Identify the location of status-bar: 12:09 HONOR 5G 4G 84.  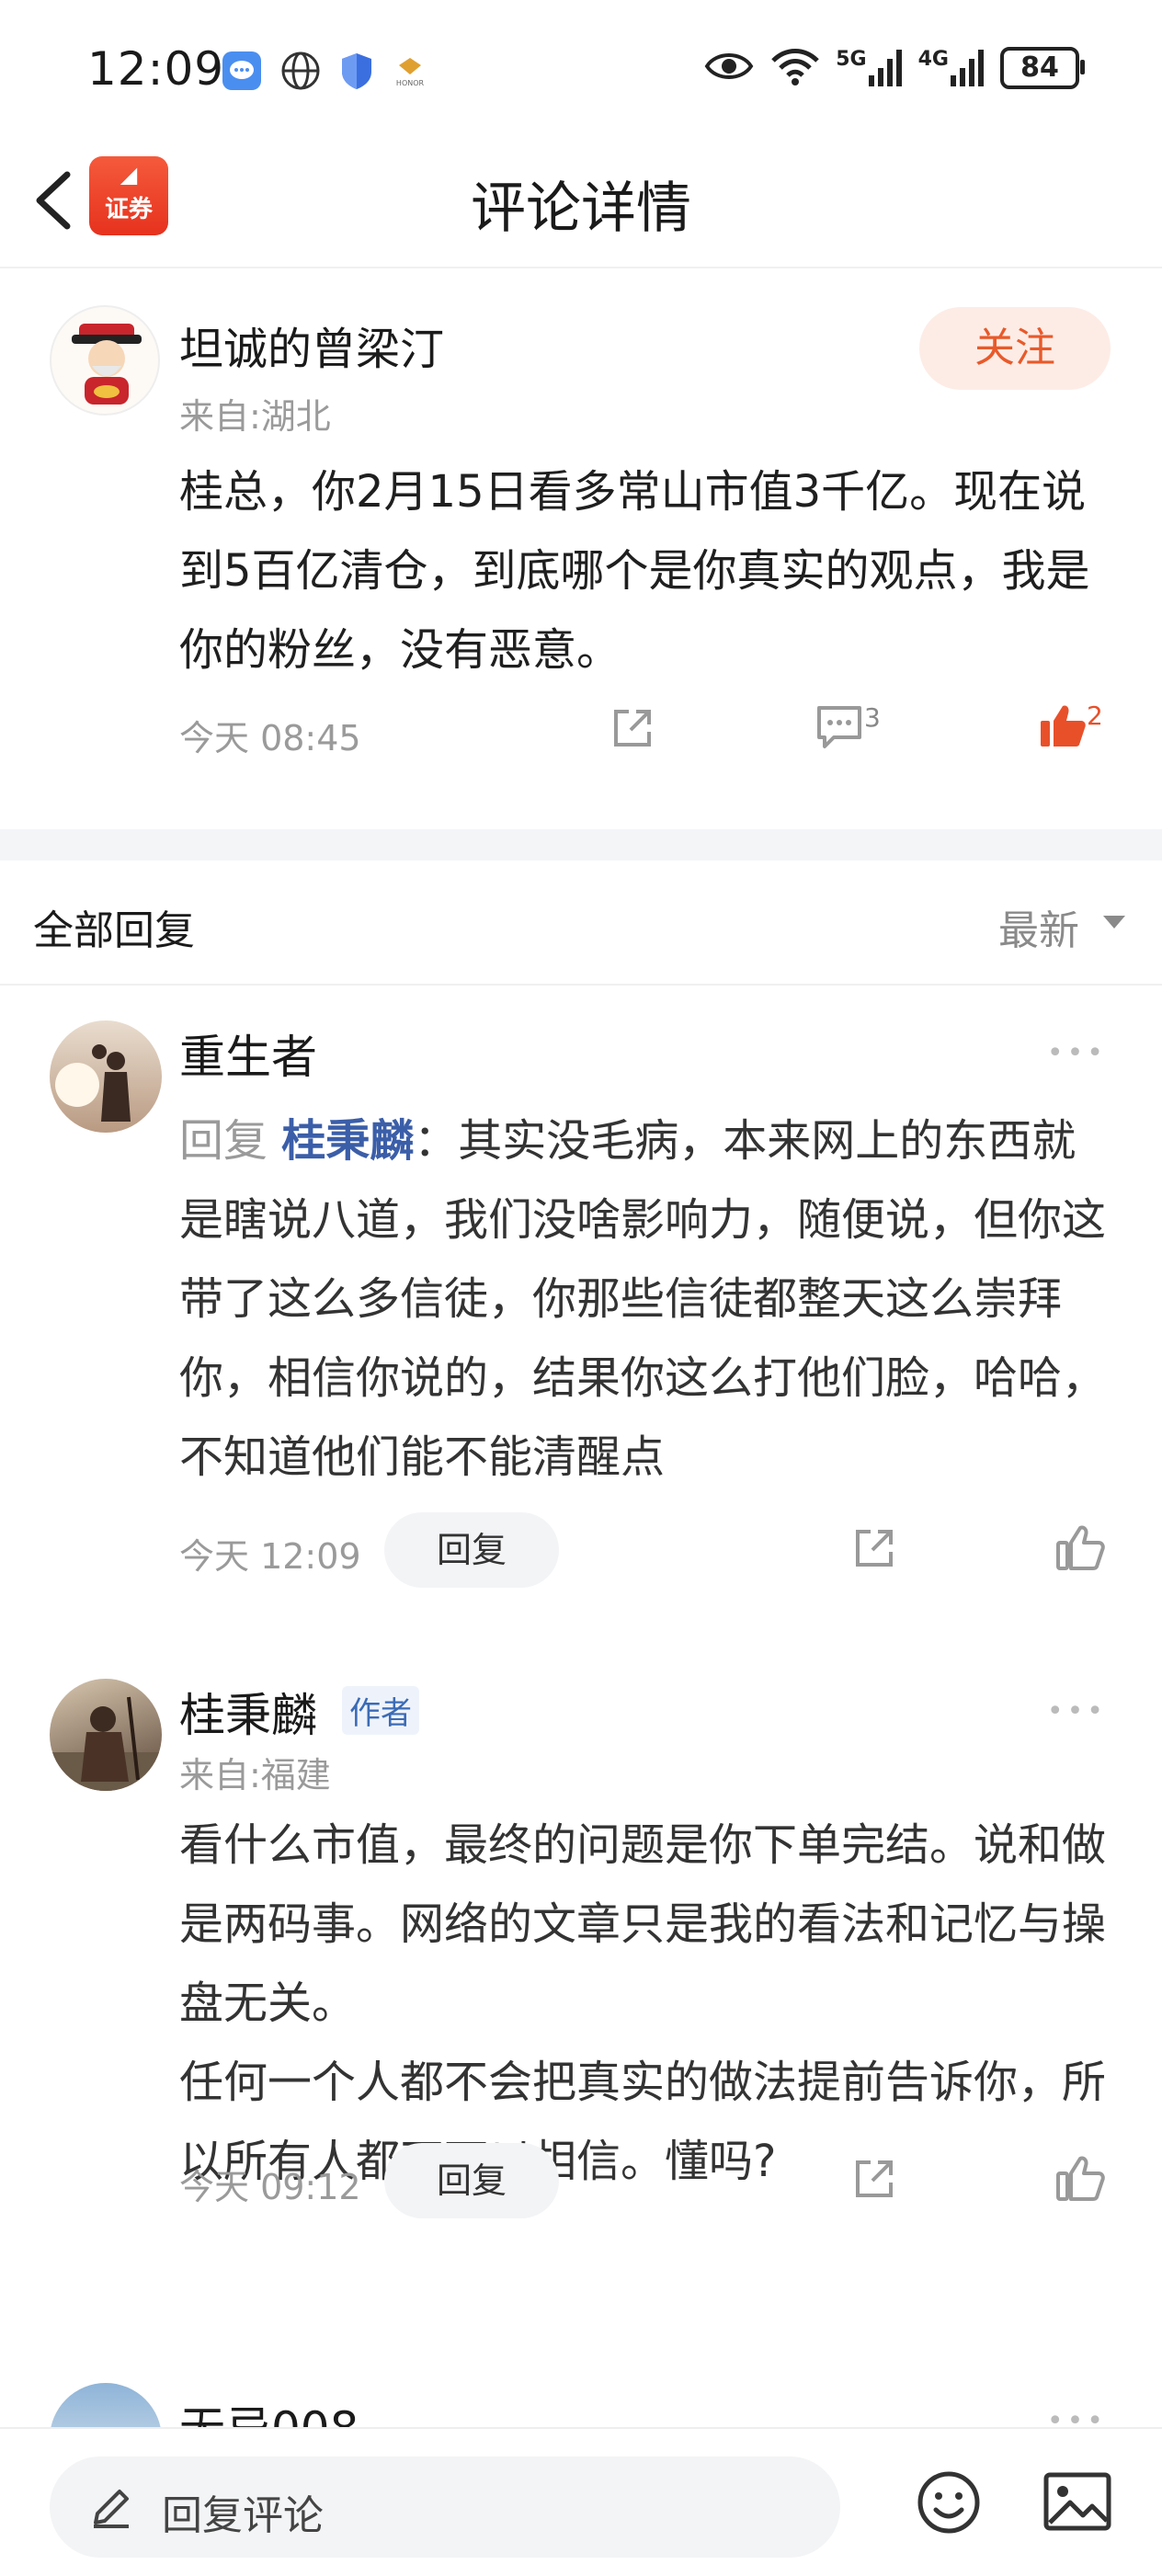
(581, 69).